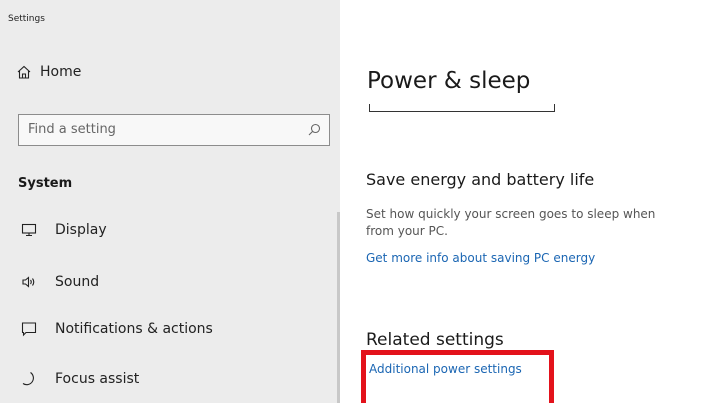  Describe the element at coordinates (170, 230) in the screenshot. I see `sidebar-item-display: Display` at that location.